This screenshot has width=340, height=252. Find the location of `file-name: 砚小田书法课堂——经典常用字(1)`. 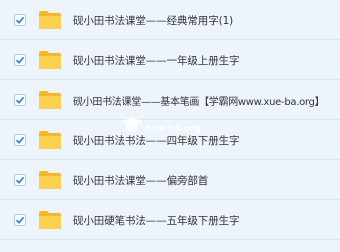

file-name: 砚小田书法课堂——经典常用字(1) is located at coordinates (153, 20).